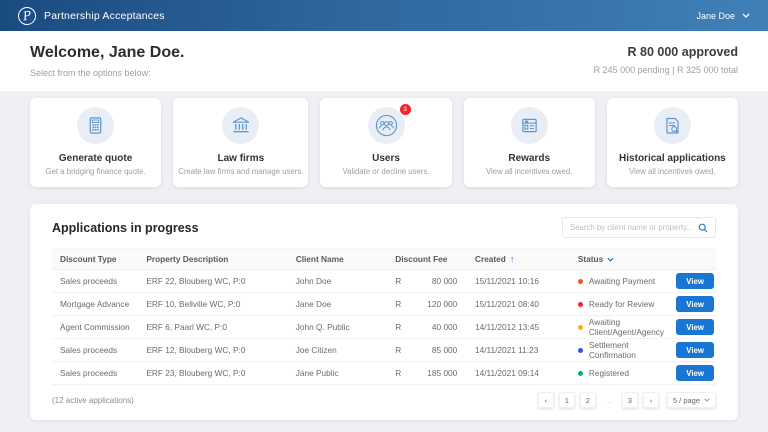  Describe the element at coordinates (313, 281) in the screenshot. I see `cell-client-name: John Doe` at that location.